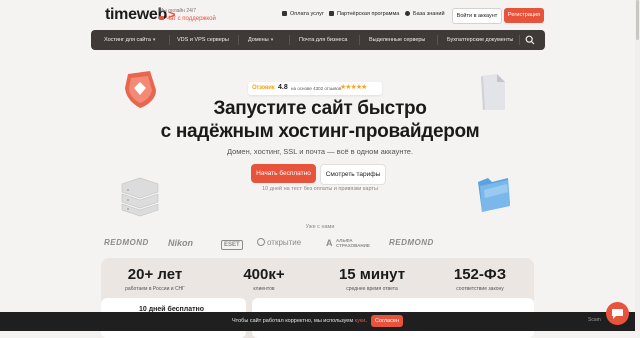 This screenshot has height=338, width=640. I want to click on logo-text: timeweb, so click(136, 14).